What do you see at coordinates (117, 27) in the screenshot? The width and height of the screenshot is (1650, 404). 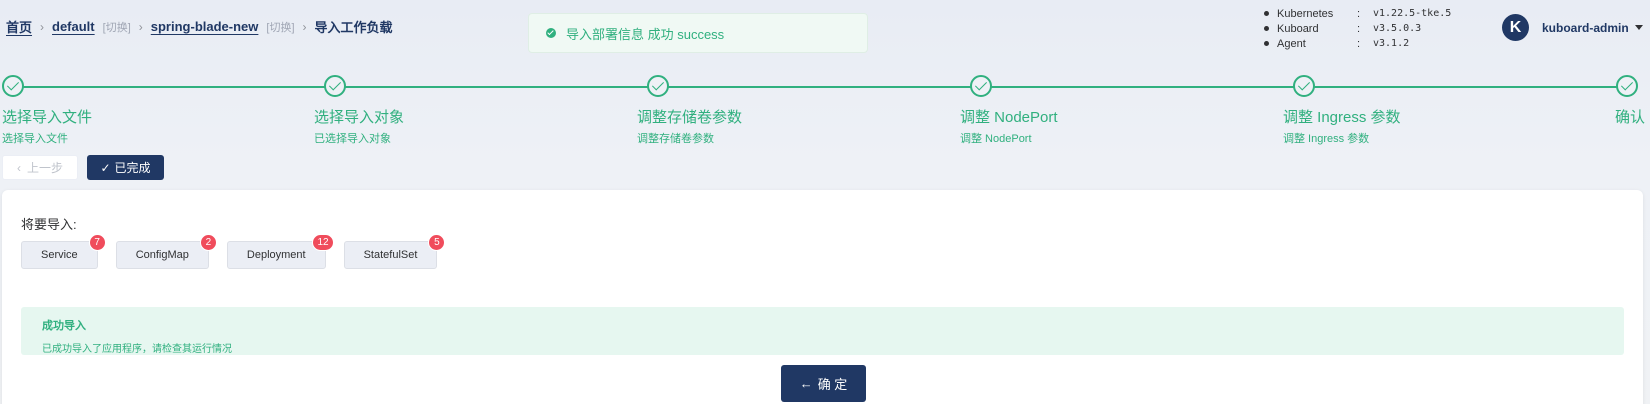 I see `namespace-switch-link: [切换]` at bounding box center [117, 27].